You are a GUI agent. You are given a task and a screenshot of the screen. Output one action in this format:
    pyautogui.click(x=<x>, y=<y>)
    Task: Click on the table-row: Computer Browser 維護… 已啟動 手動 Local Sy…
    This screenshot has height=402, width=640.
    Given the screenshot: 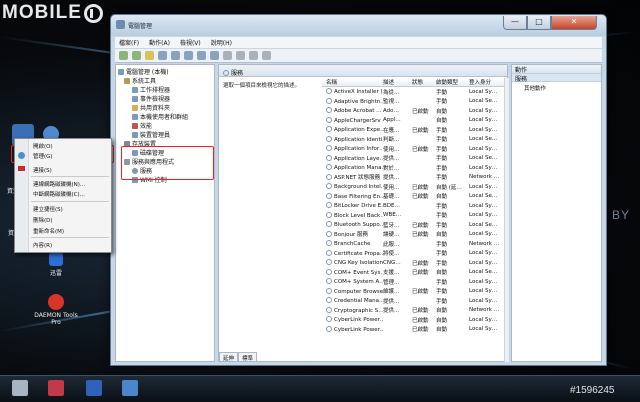 What is the action you would take?
    pyautogui.click(x=413, y=292)
    